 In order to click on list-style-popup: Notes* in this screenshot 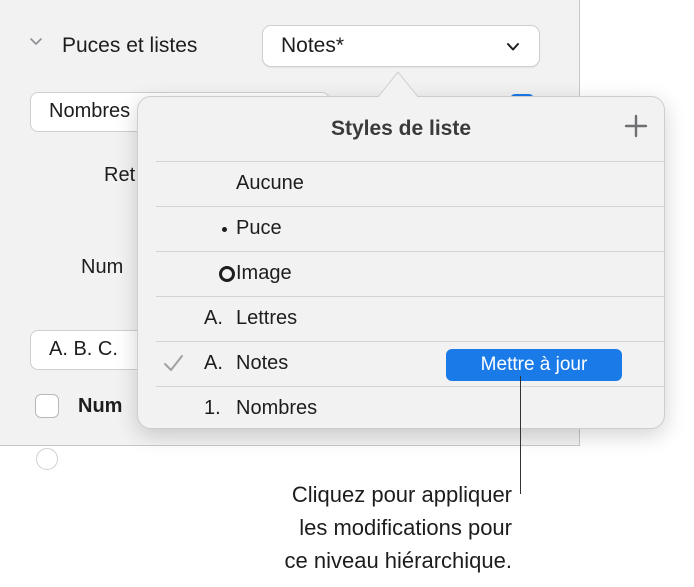, I will do `click(401, 46)`.